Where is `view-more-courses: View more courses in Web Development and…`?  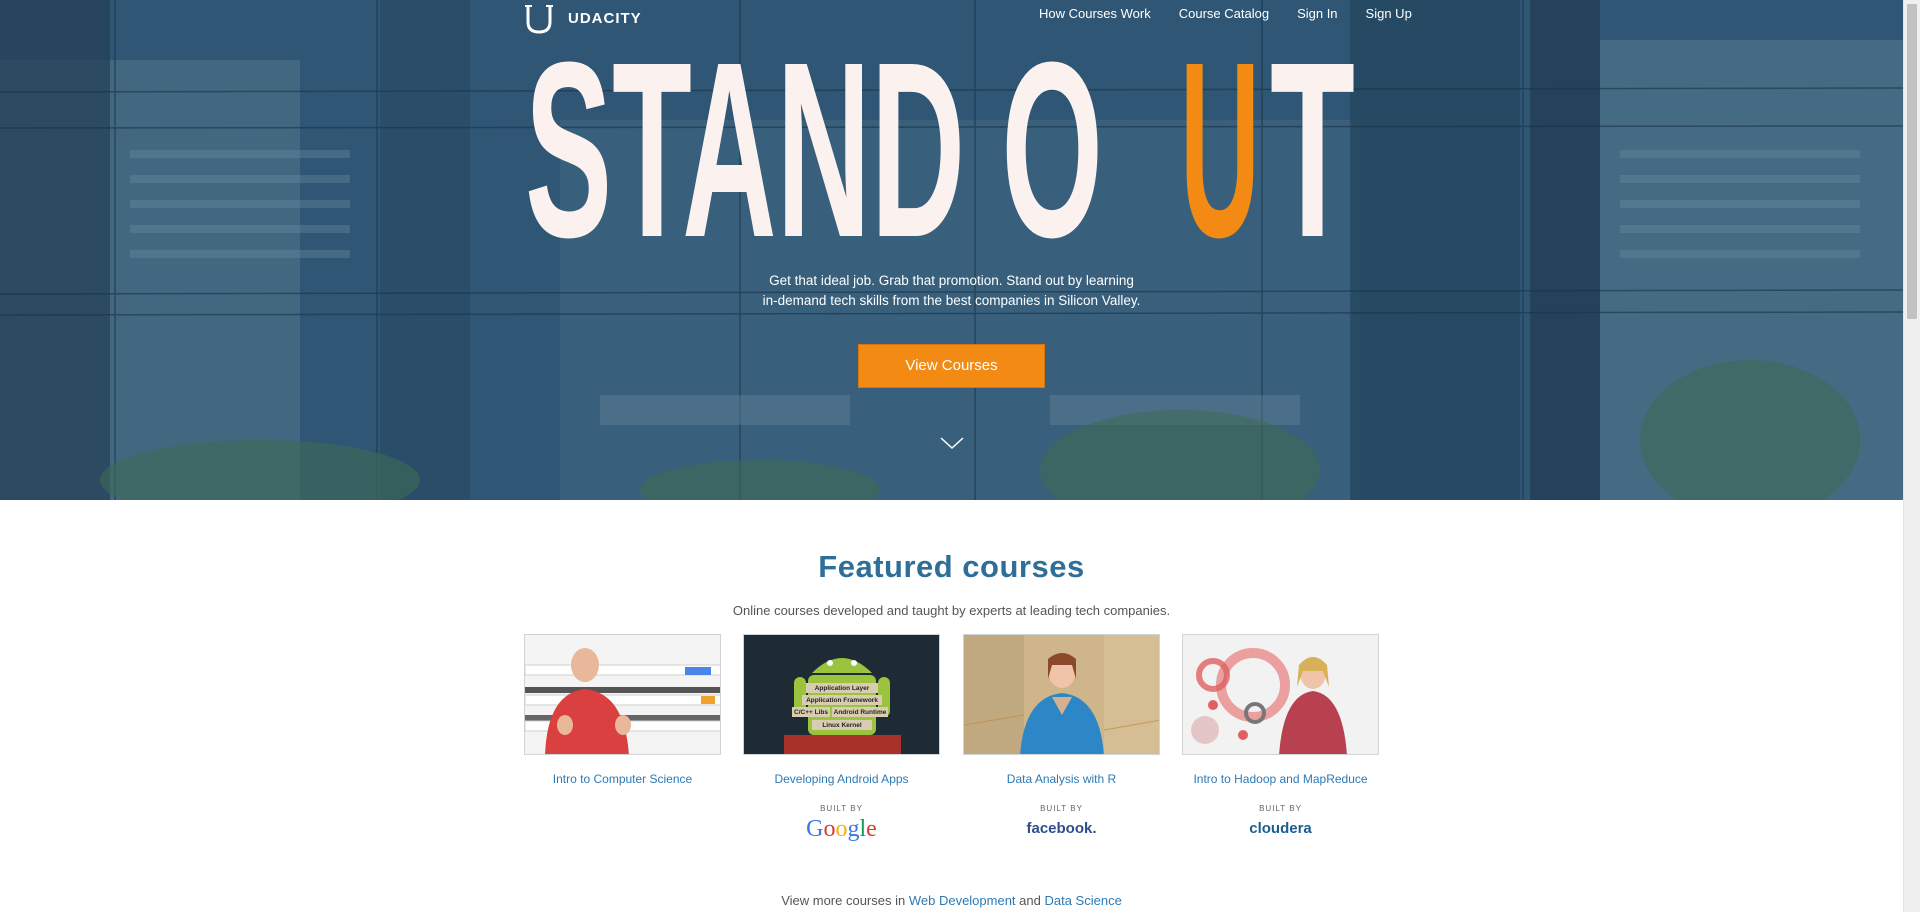
view-more-courses: View more courses in Web Development and… is located at coordinates (951, 900).